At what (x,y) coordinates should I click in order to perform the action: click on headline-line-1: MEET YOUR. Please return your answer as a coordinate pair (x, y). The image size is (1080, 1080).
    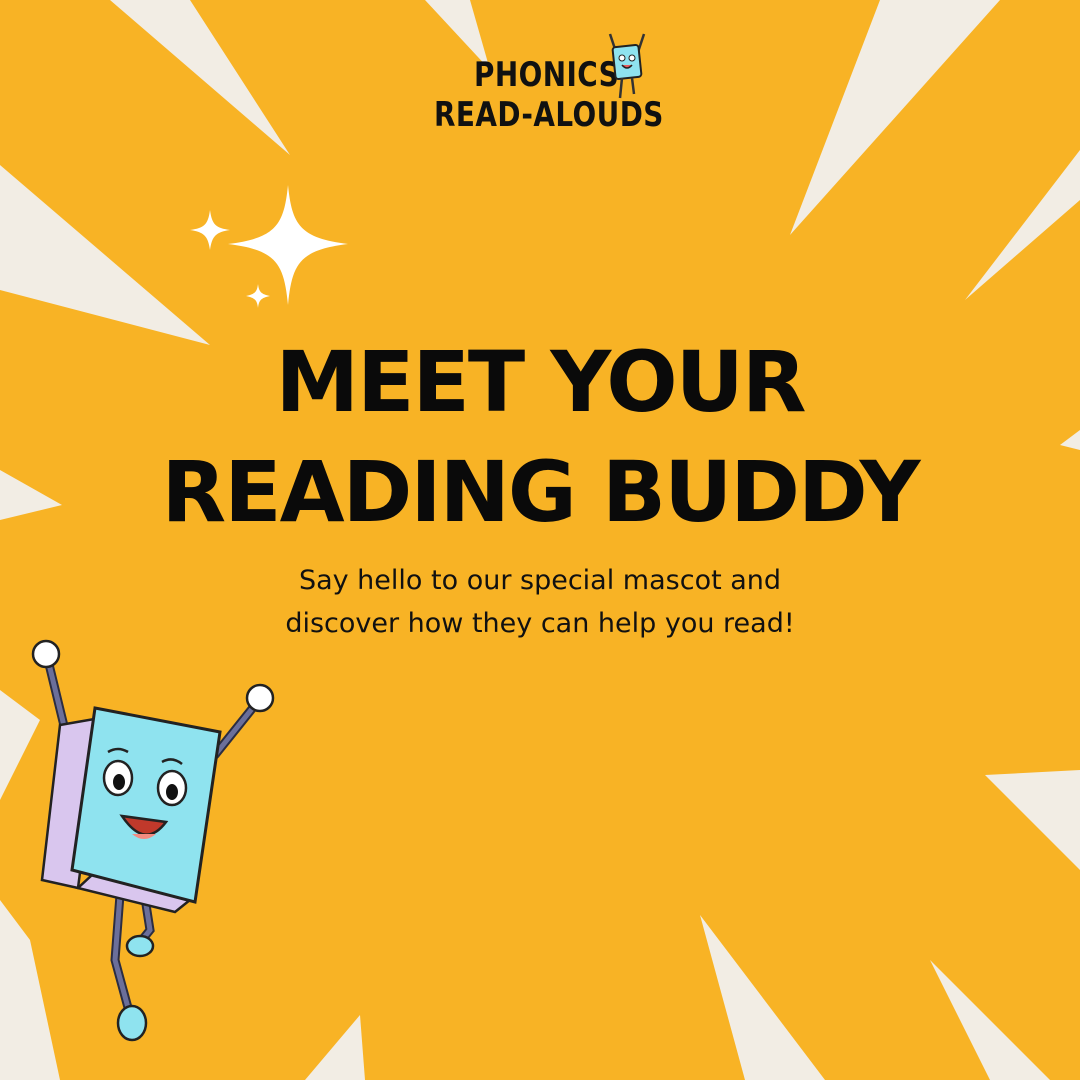
    Looking at the image, I should click on (540, 382).